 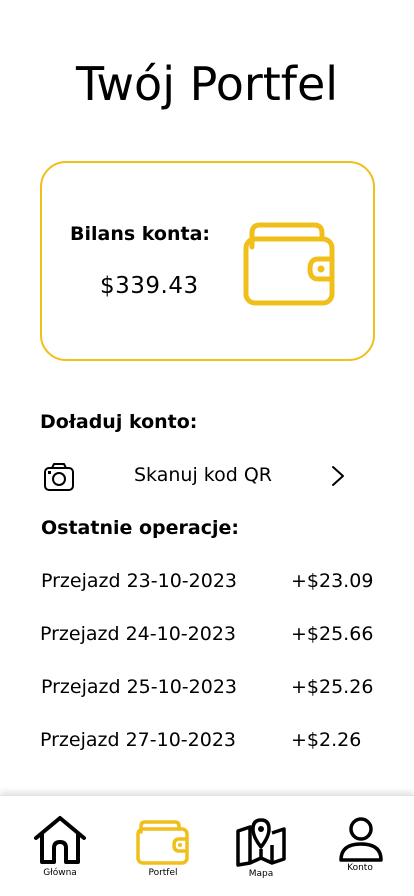 I want to click on balance-label: Bilans konta:, so click(x=140, y=234).